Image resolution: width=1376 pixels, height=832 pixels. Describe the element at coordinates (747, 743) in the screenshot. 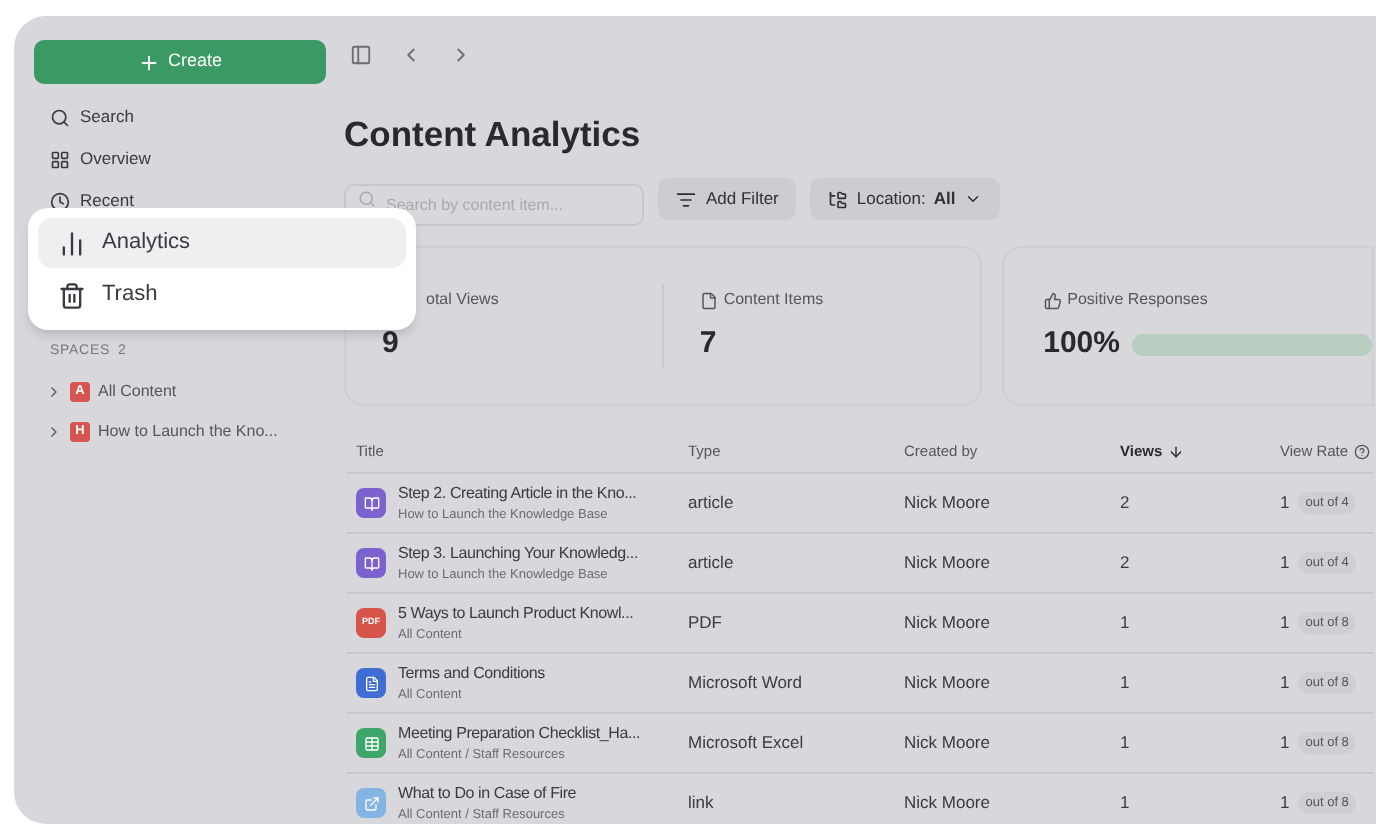

I see `table-cell-text: Microsoft Excel` at that location.